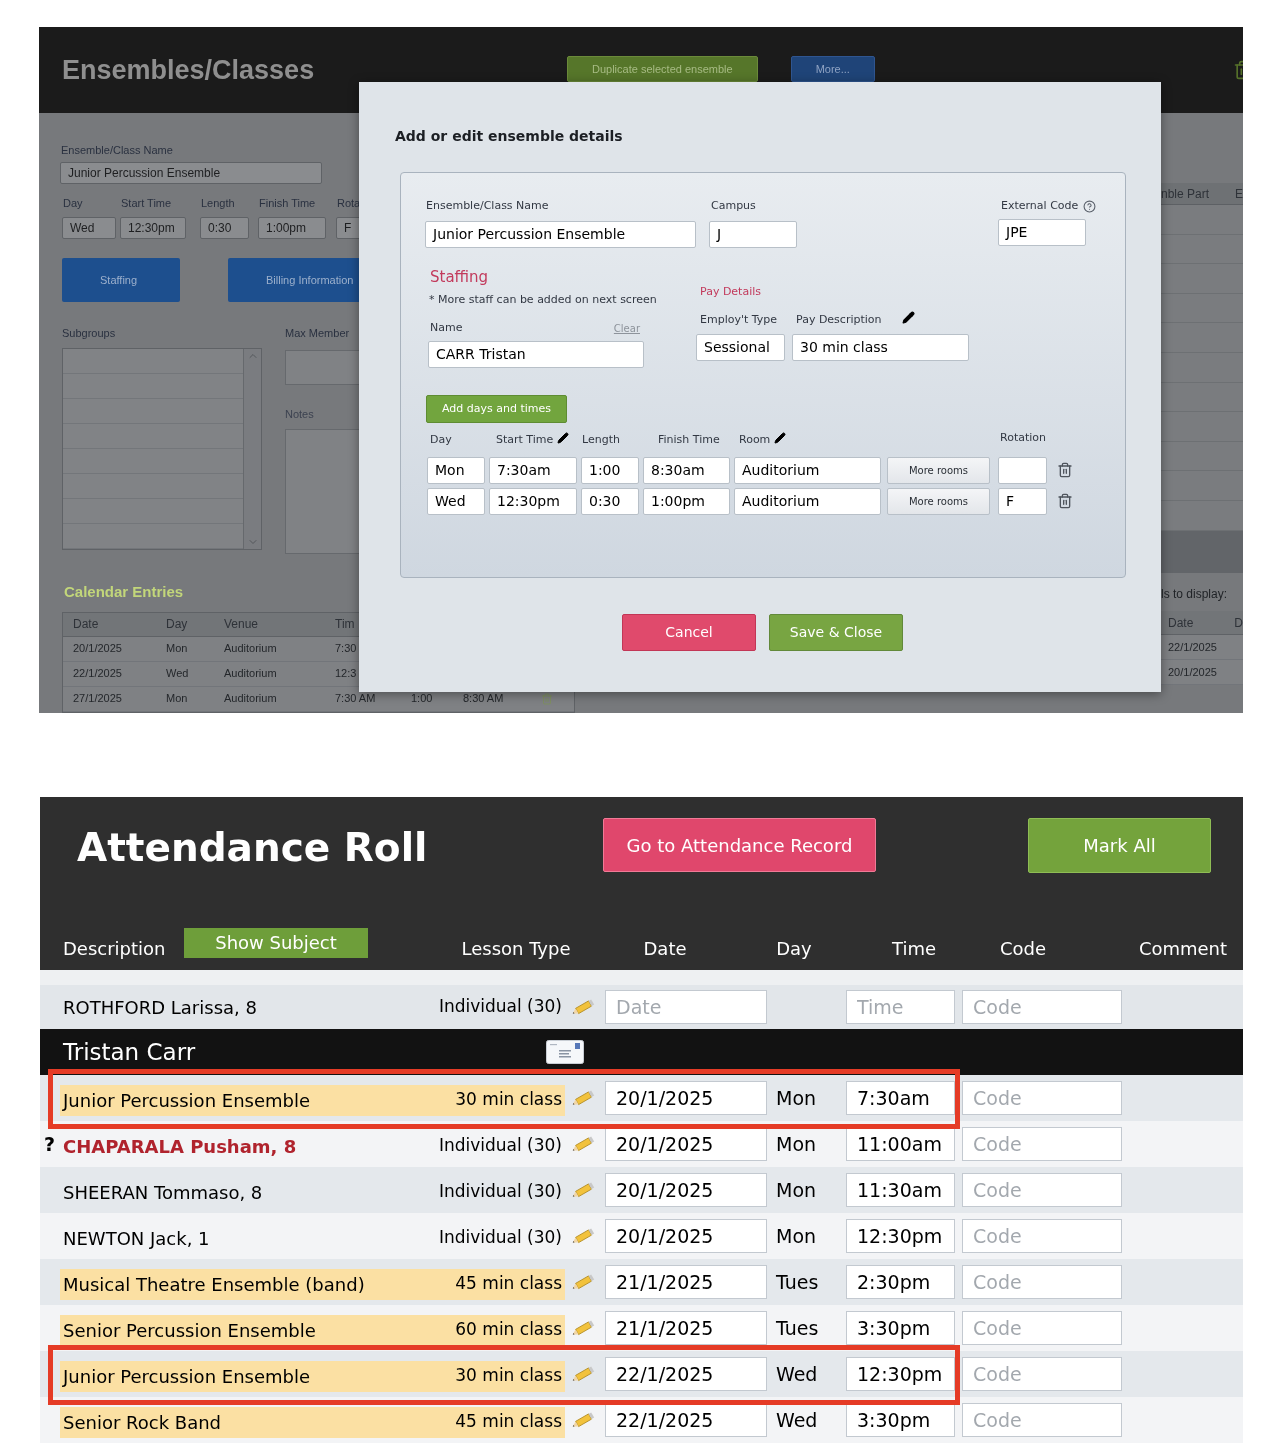  What do you see at coordinates (160, 1007) in the screenshot?
I see `student-name: ROTHFORD Larissa, 8` at bounding box center [160, 1007].